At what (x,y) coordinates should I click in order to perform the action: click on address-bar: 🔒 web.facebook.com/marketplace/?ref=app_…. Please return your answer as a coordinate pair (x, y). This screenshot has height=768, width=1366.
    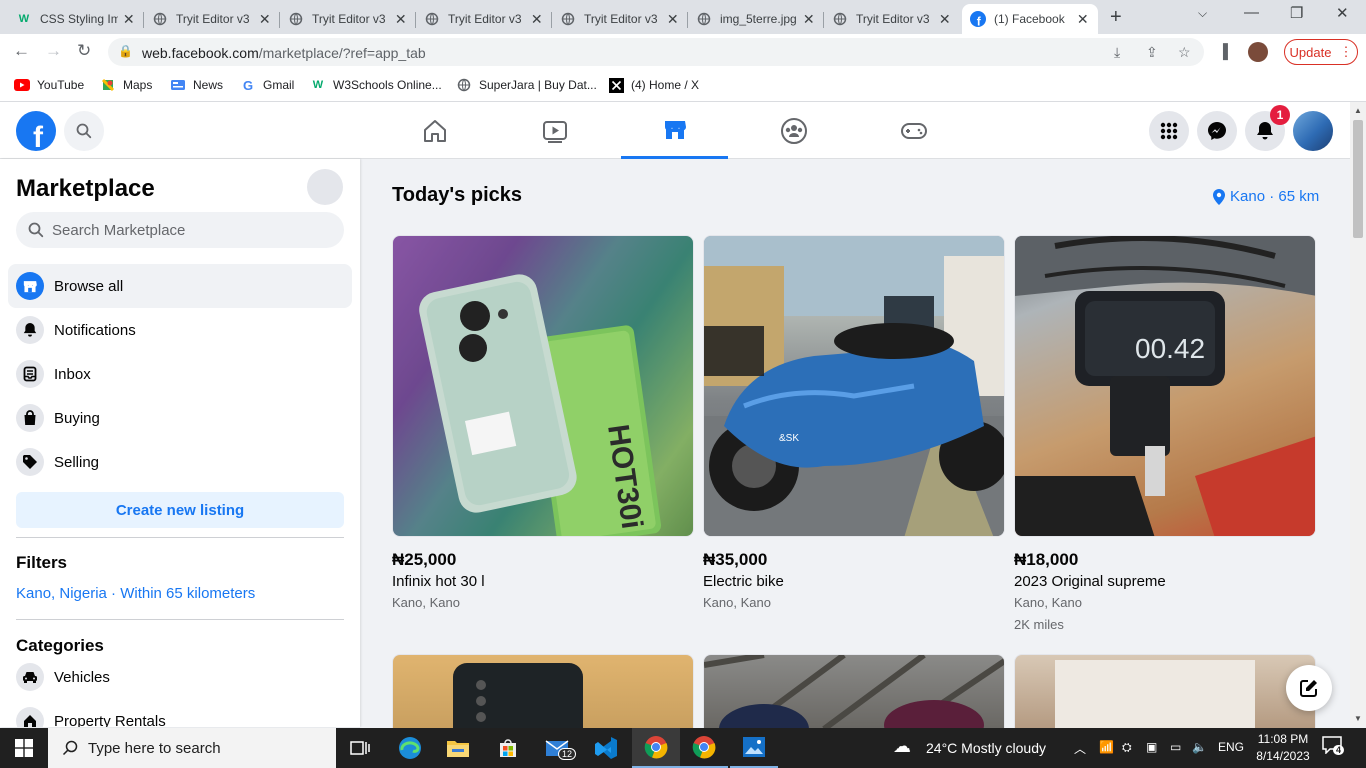
    Looking at the image, I should click on (656, 52).